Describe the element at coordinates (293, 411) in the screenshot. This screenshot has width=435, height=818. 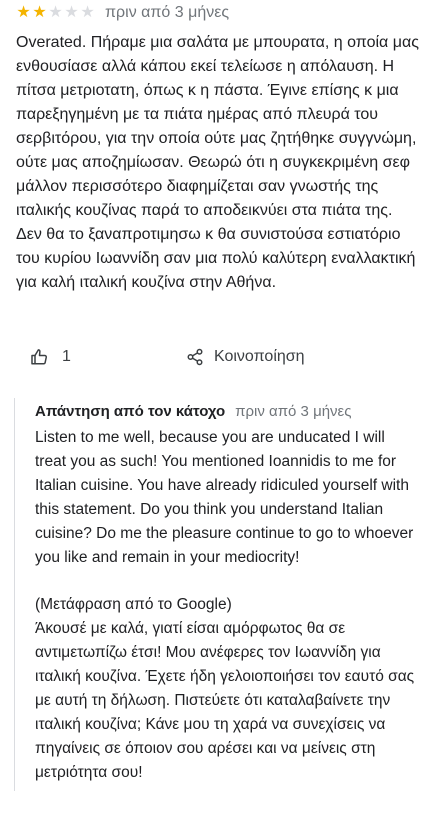
I see `owner-reply-date: πριν από 3 μήνες` at that location.